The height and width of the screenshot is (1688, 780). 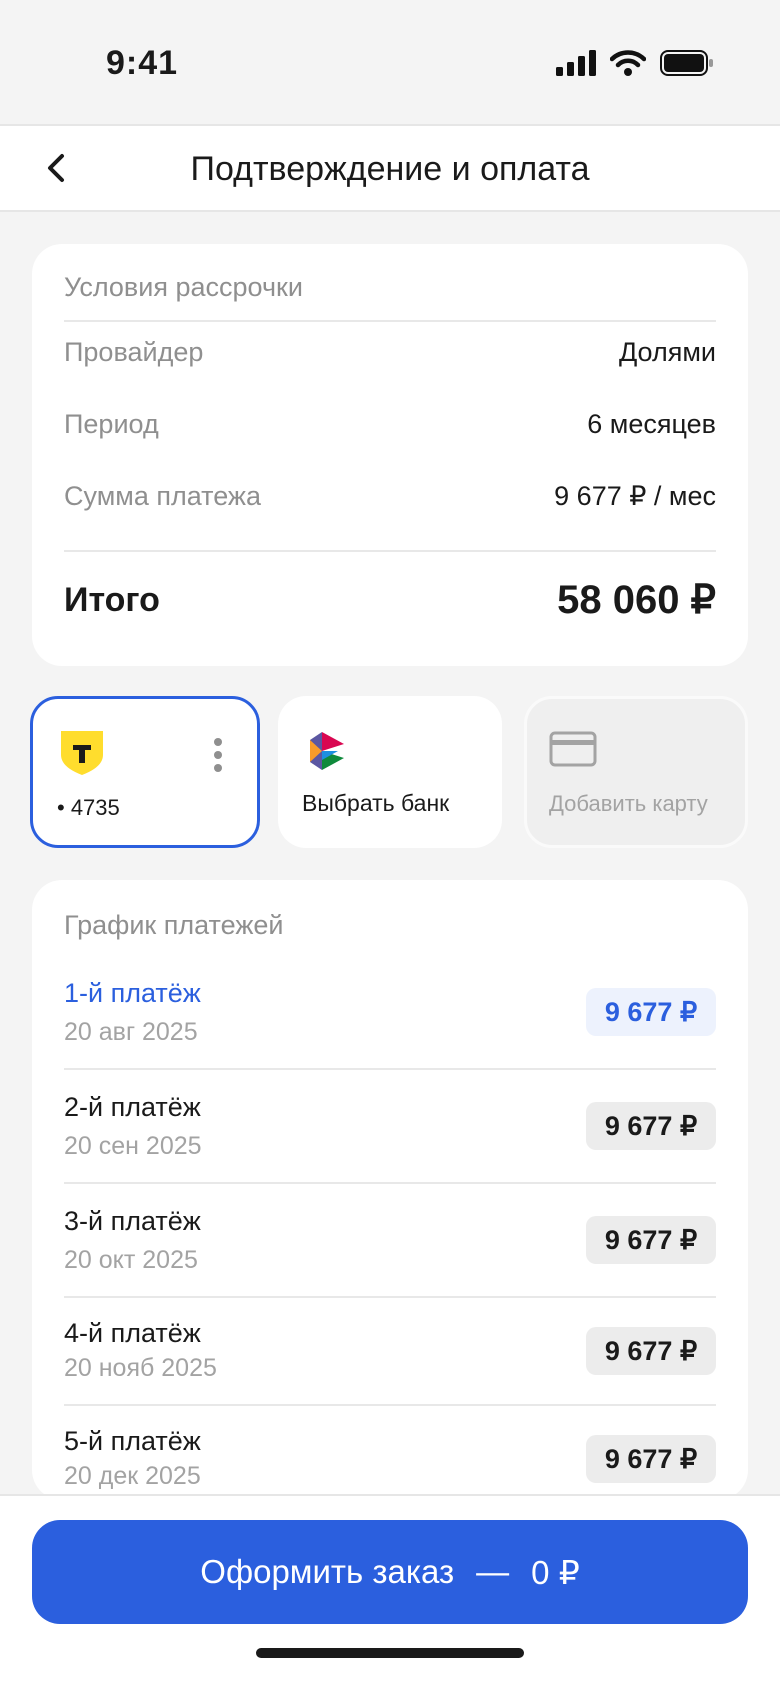 What do you see at coordinates (390, 424) in the screenshot?
I see `terms-row-period: Период 6 месяцев` at bounding box center [390, 424].